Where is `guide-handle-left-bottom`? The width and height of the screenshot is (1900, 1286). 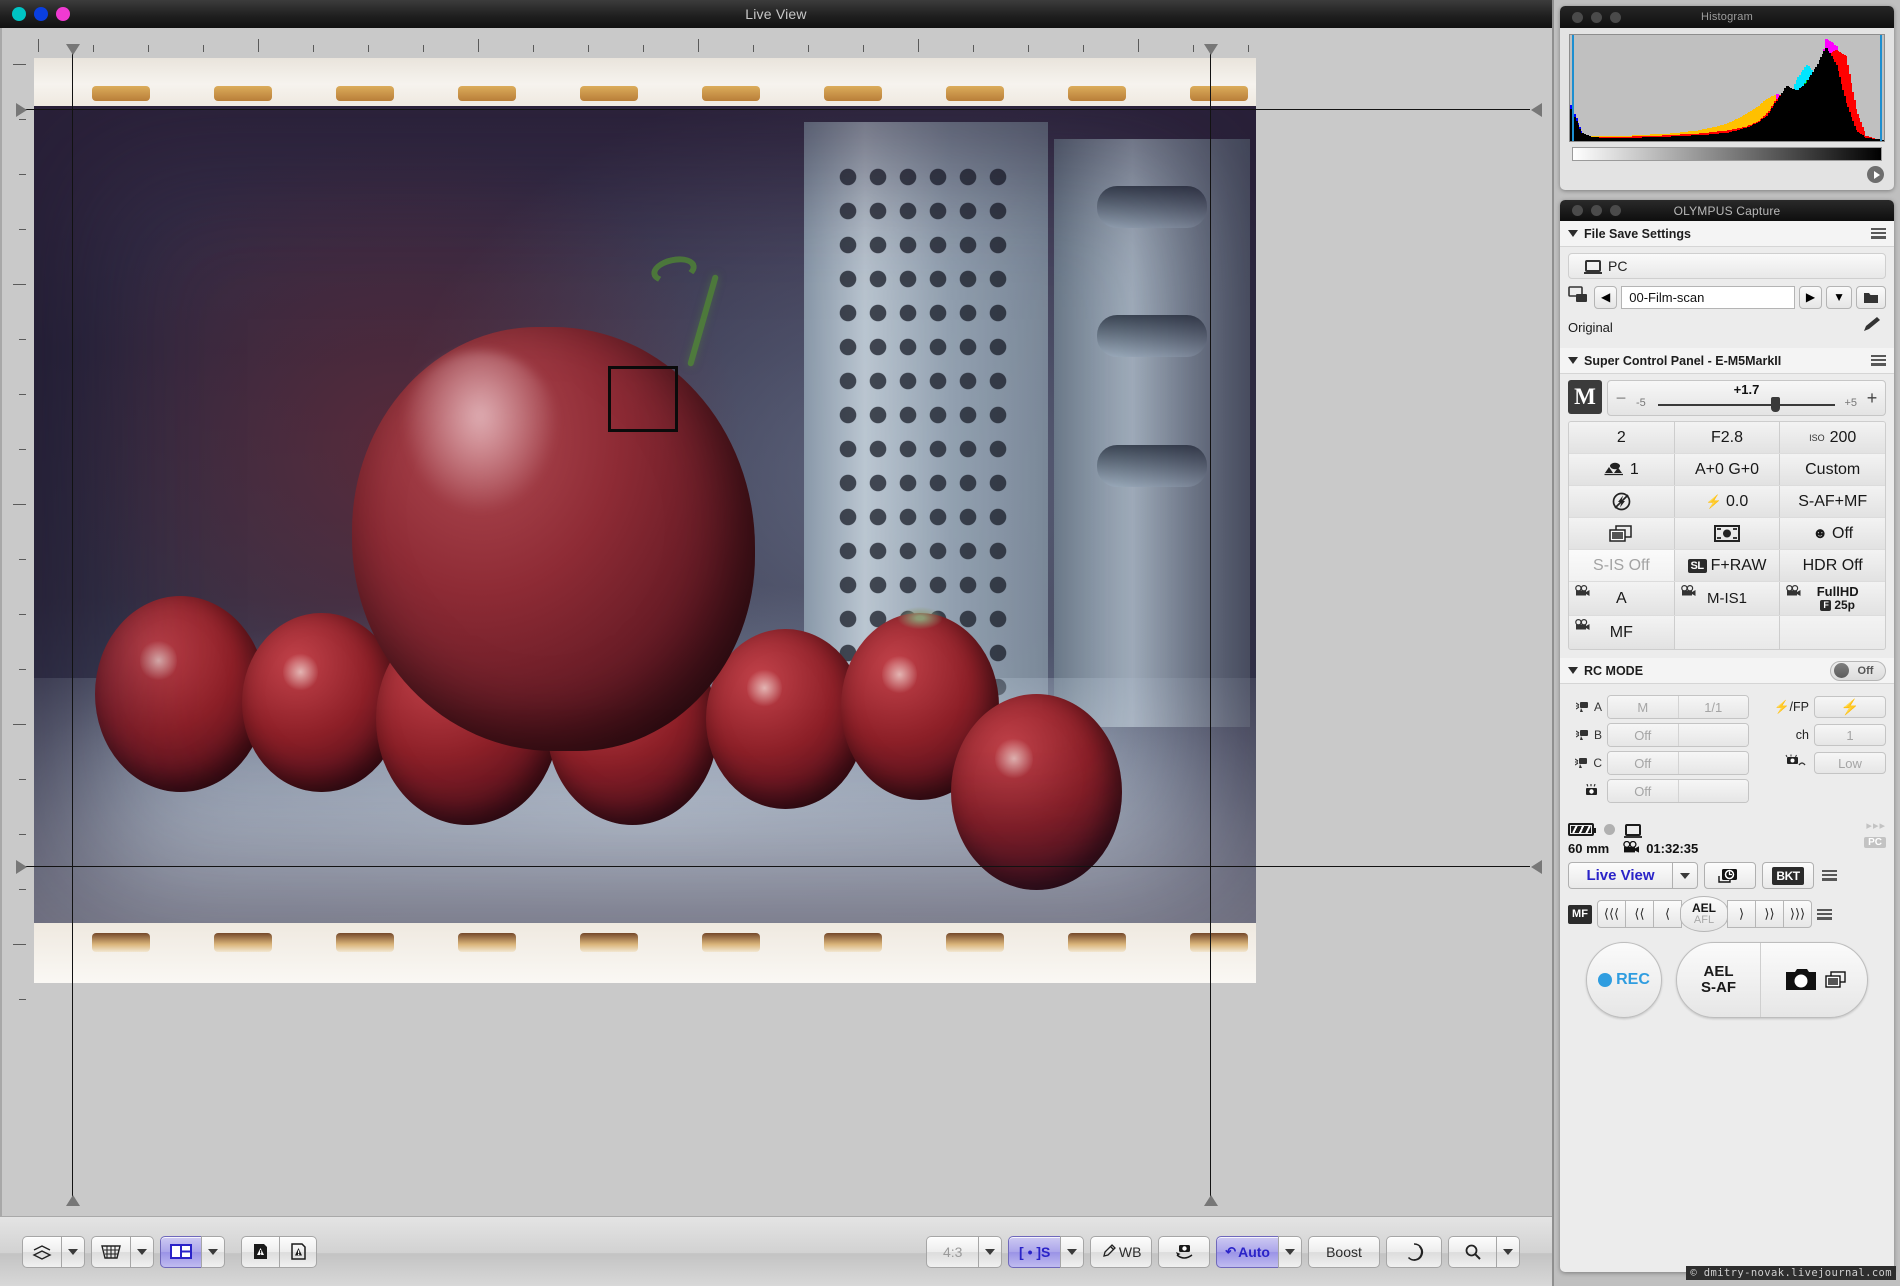
guide-handle-left-bottom is located at coordinates (21, 867).